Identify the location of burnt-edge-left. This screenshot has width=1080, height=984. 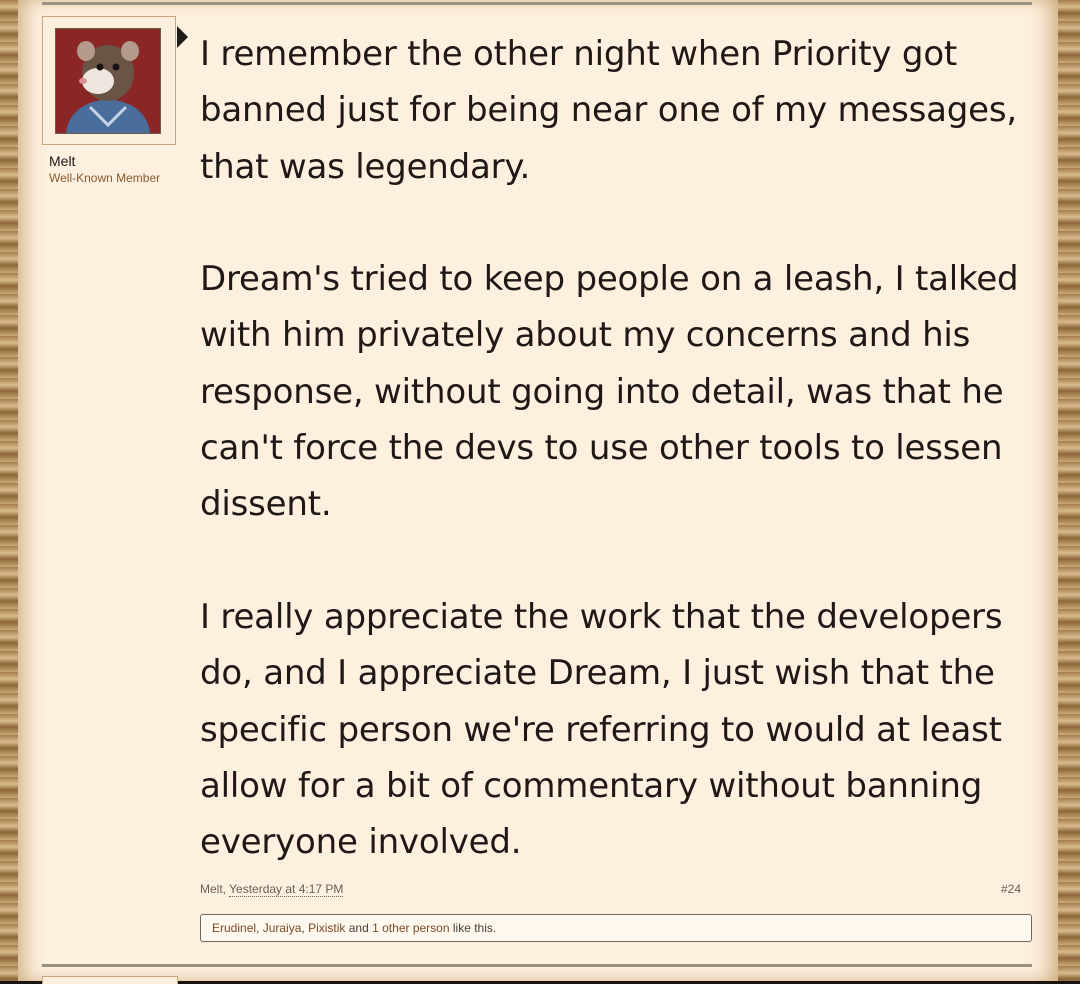
(9, 490).